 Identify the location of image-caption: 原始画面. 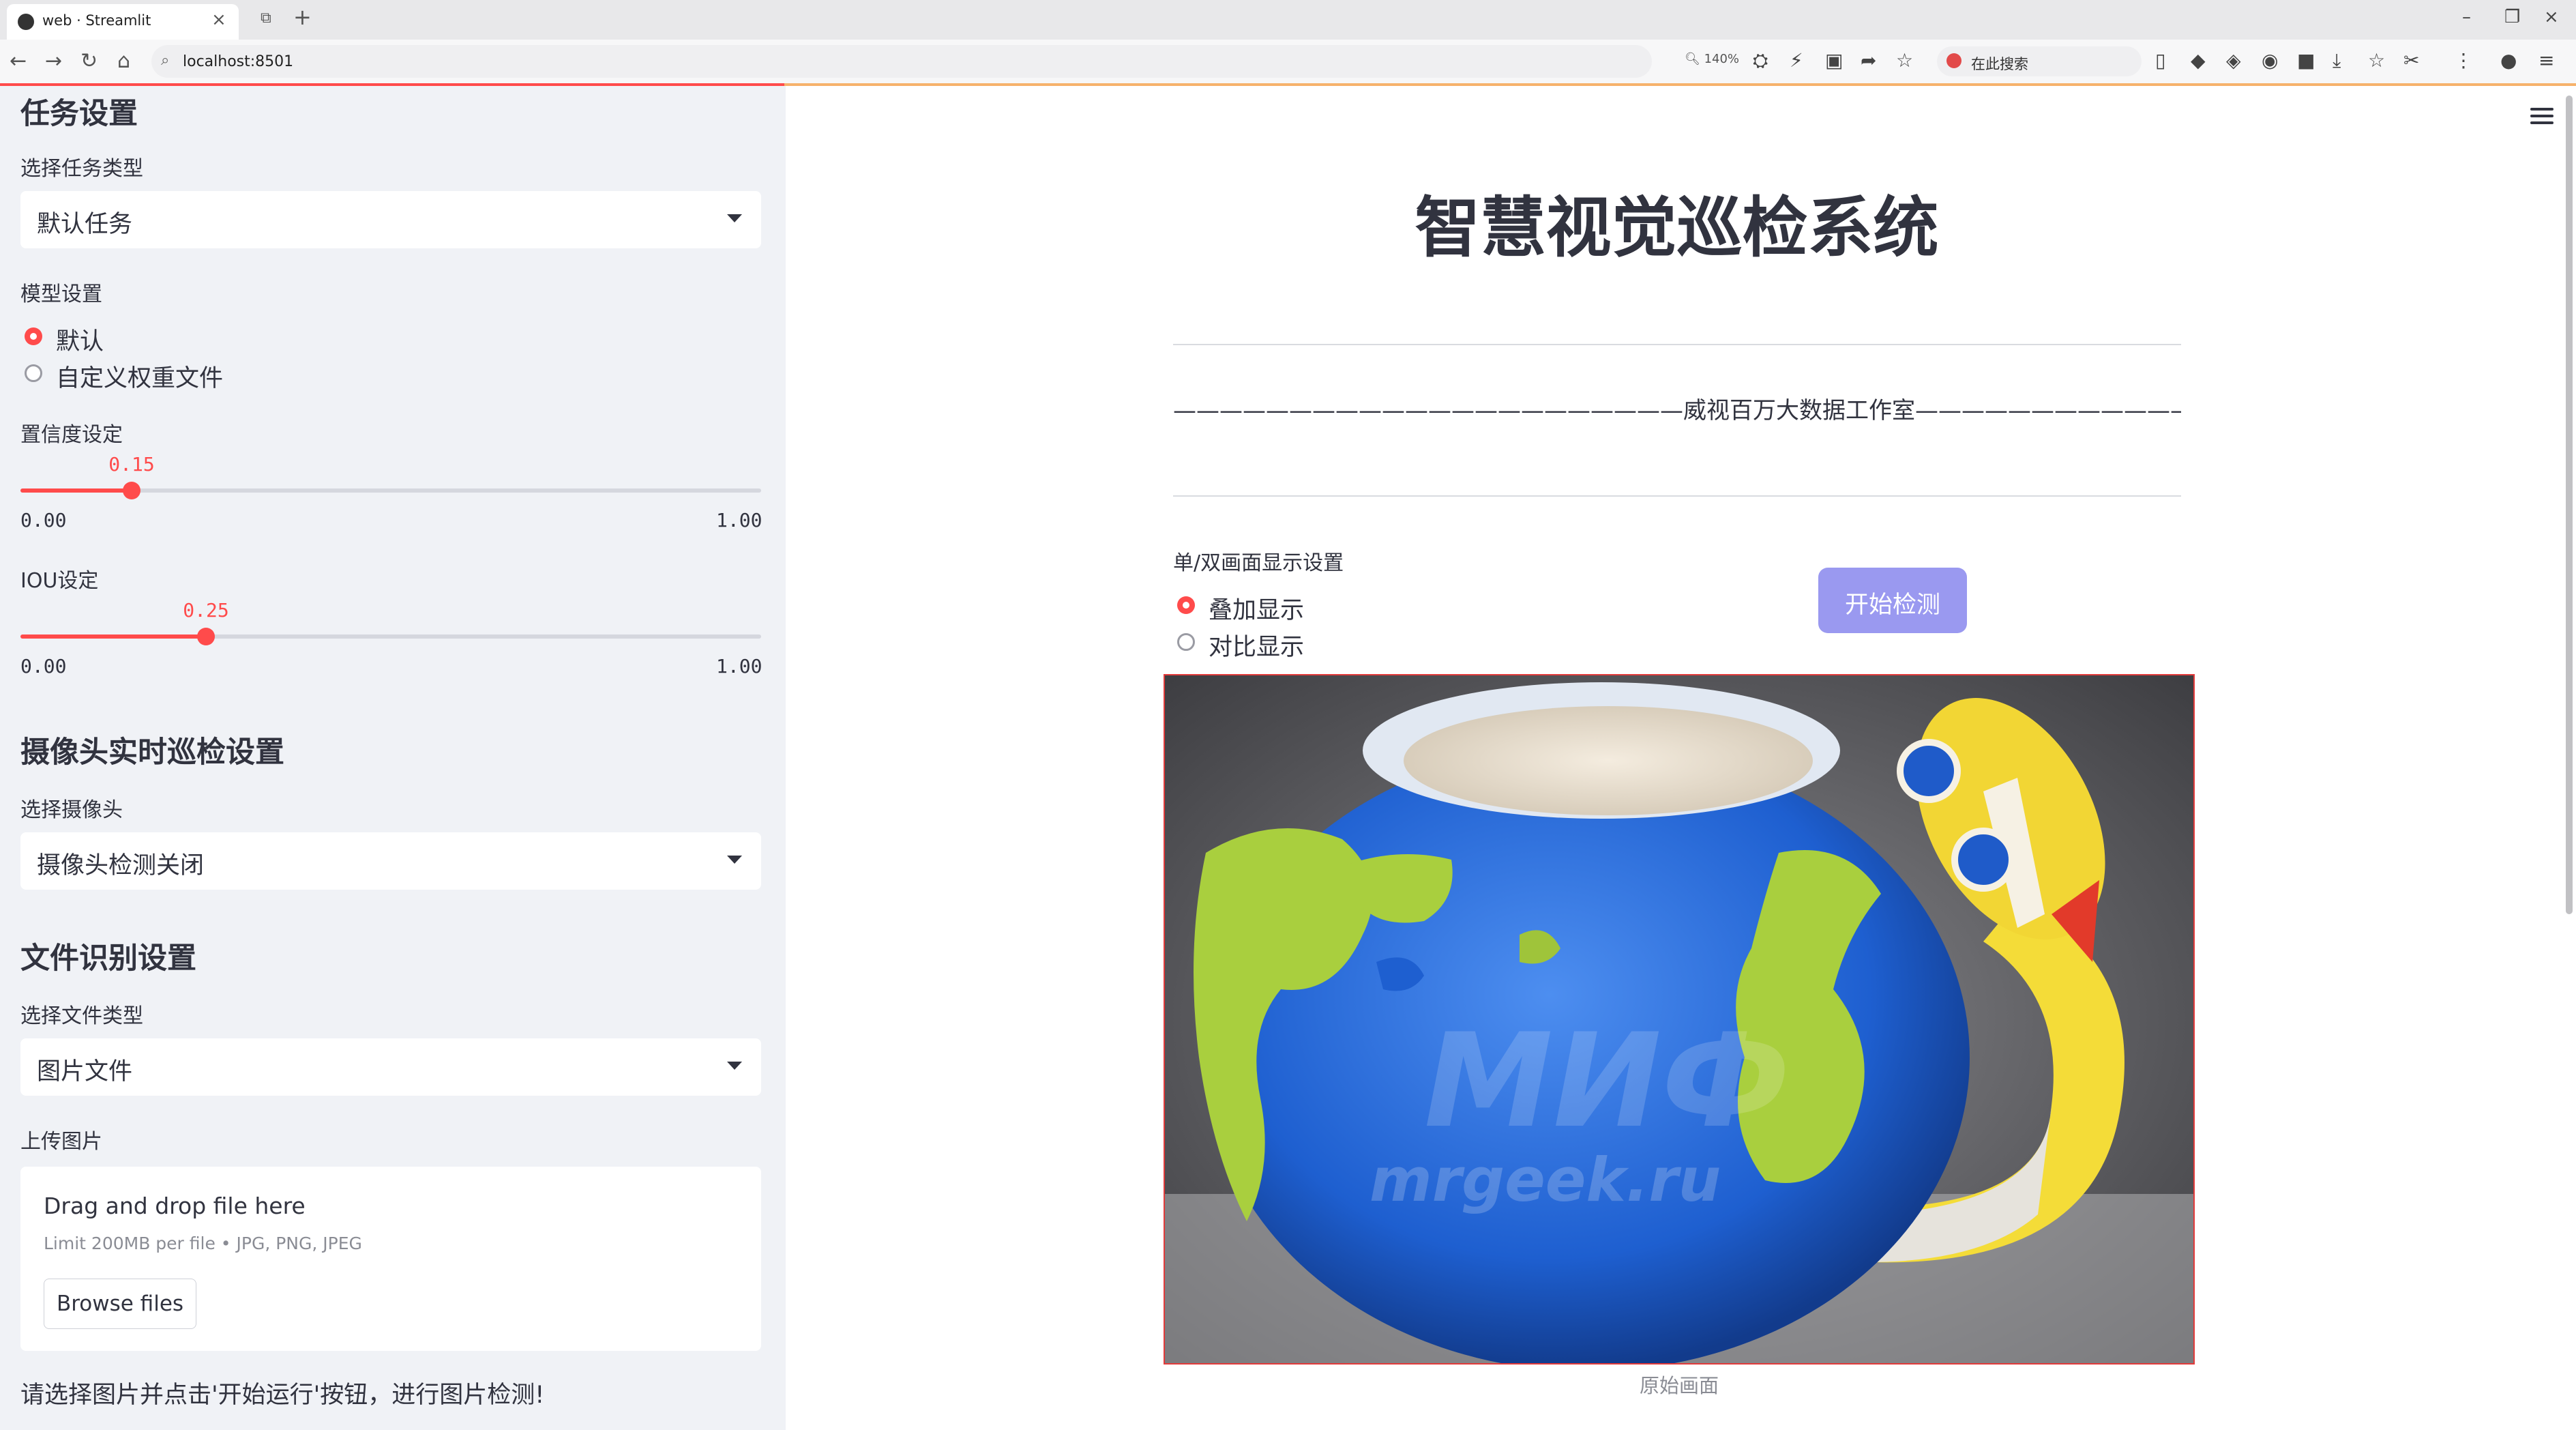
(1679, 1386).